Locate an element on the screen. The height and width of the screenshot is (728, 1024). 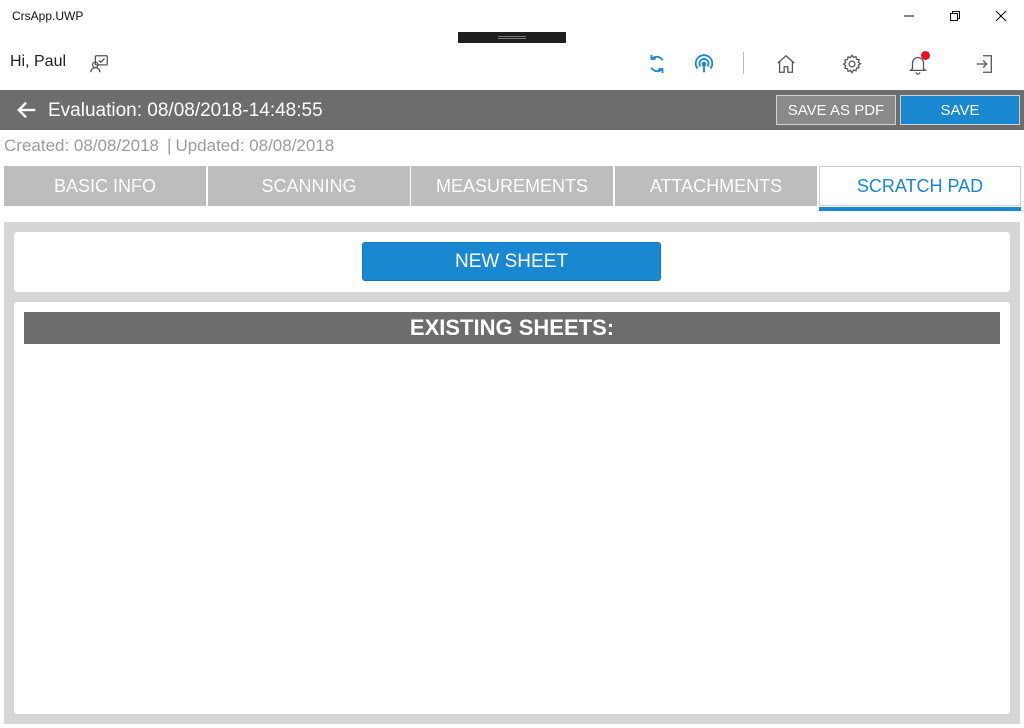
back-arrow-icon is located at coordinates (26, 110).